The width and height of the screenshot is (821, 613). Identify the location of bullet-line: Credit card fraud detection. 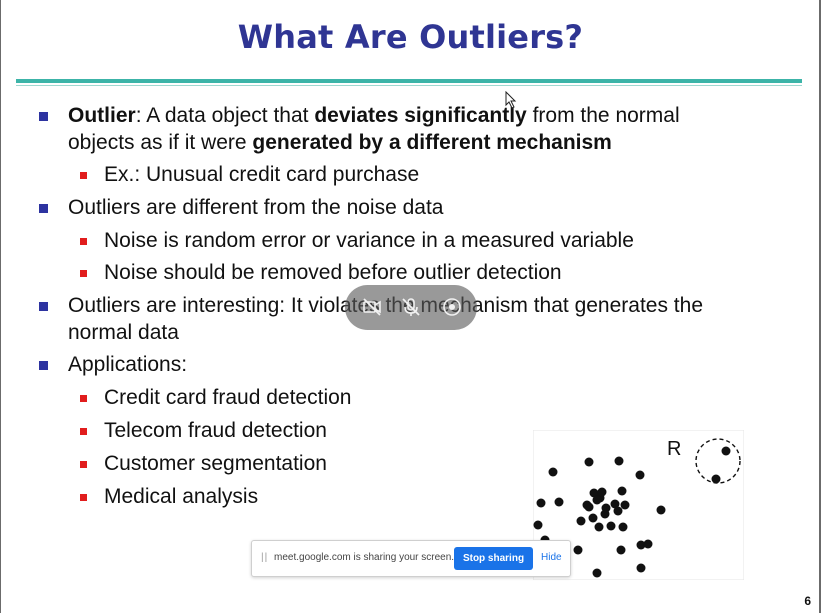
(227, 397).